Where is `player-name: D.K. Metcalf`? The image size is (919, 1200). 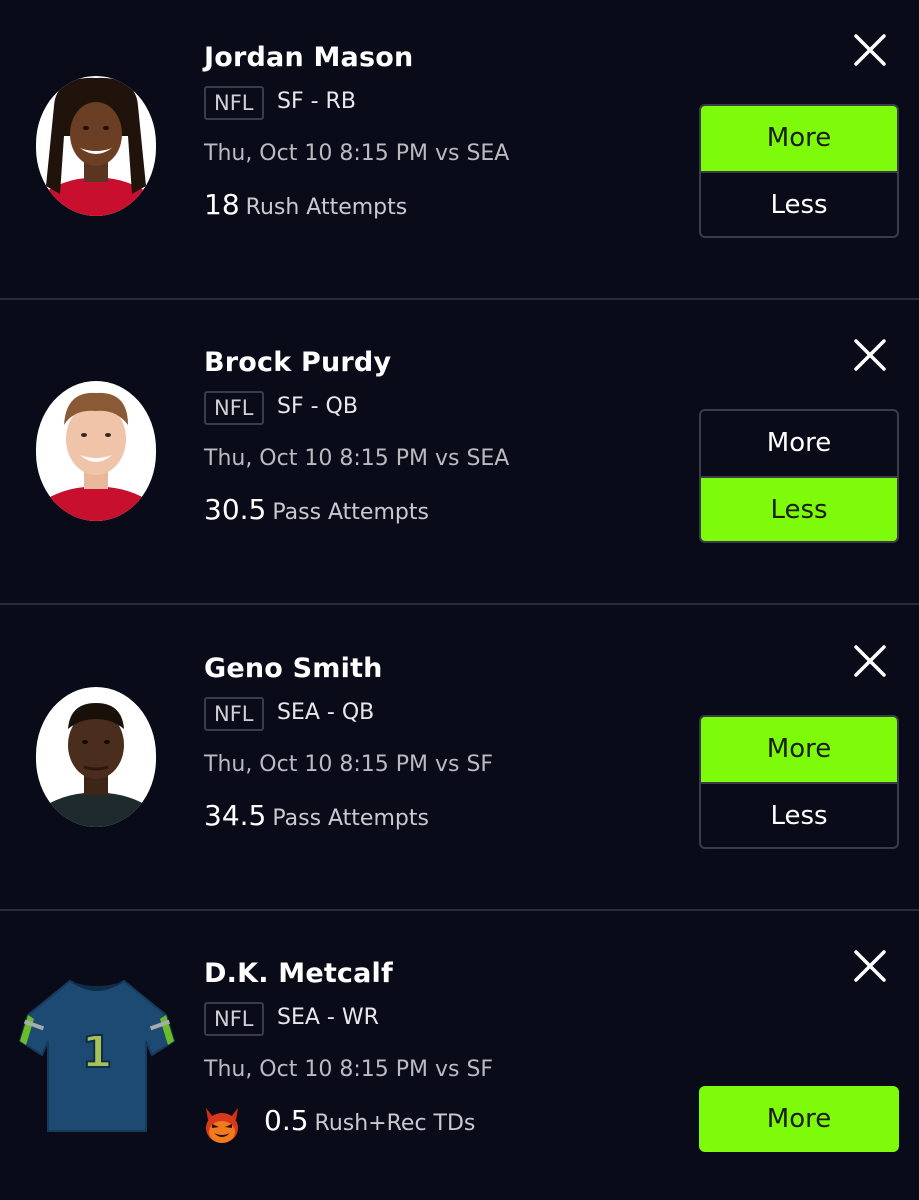
player-name: D.K. Metcalf is located at coordinates (298, 973).